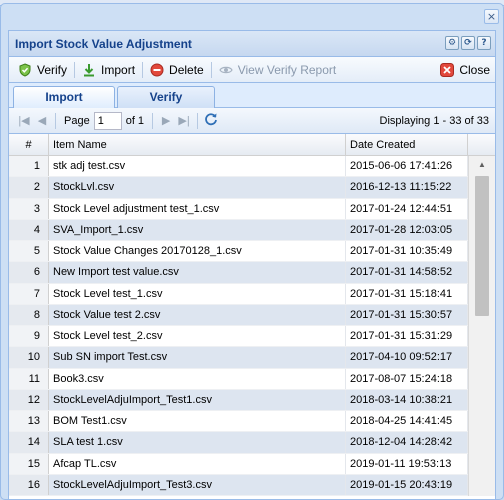 This screenshot has width=504, height=500. I want to click on table-row: 2 StockLvl.csv 2016-12-13 11:15:22, so click(252, 188).